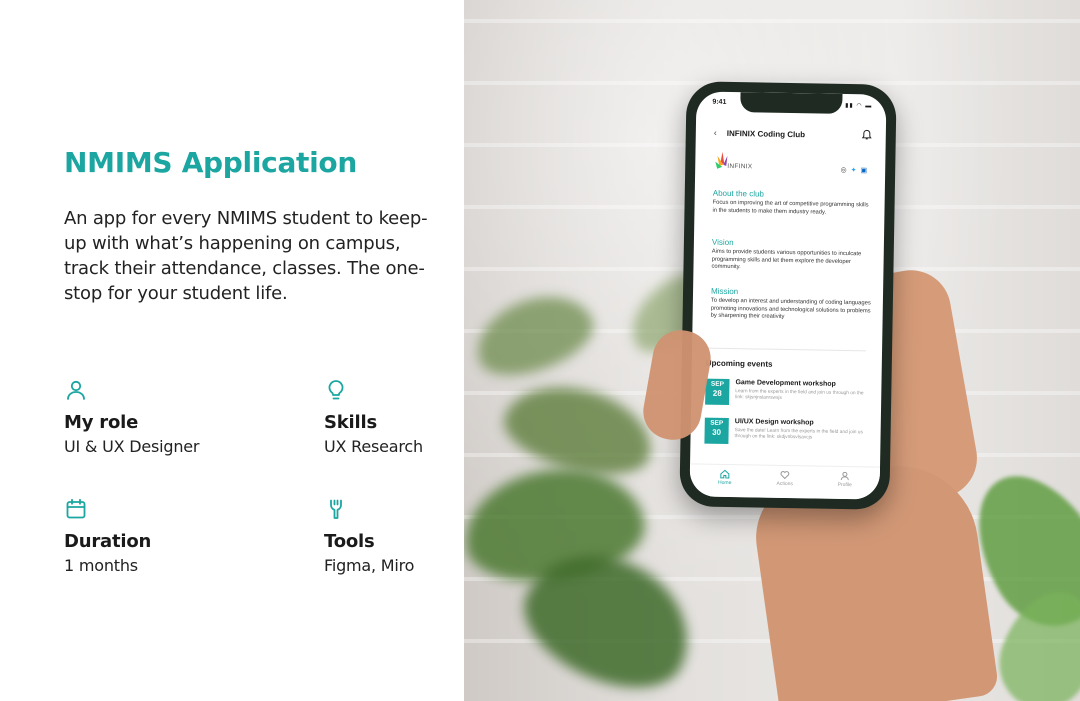 Image resolution: width=1080 pixels, height=701 pixels. I want to click on instagram-icon: ◎, so click(846, 170).